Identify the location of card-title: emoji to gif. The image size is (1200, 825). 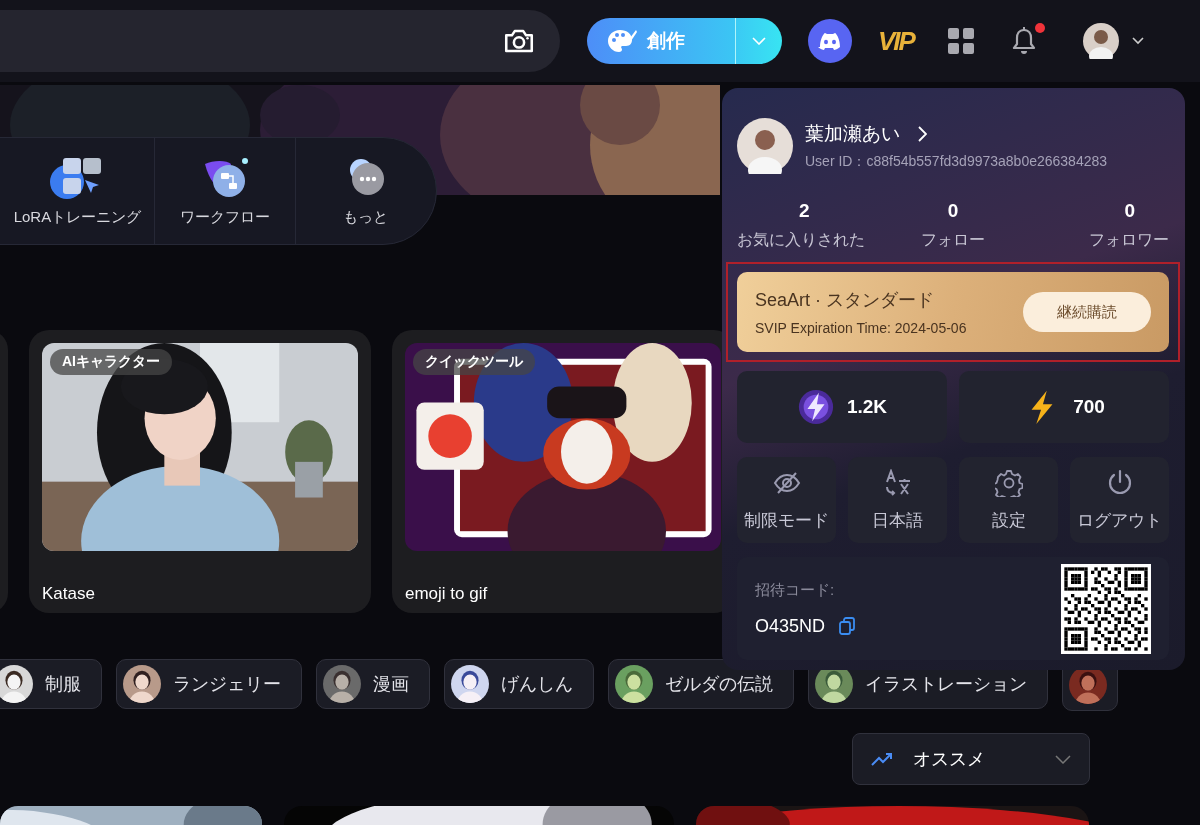
(447, 594).